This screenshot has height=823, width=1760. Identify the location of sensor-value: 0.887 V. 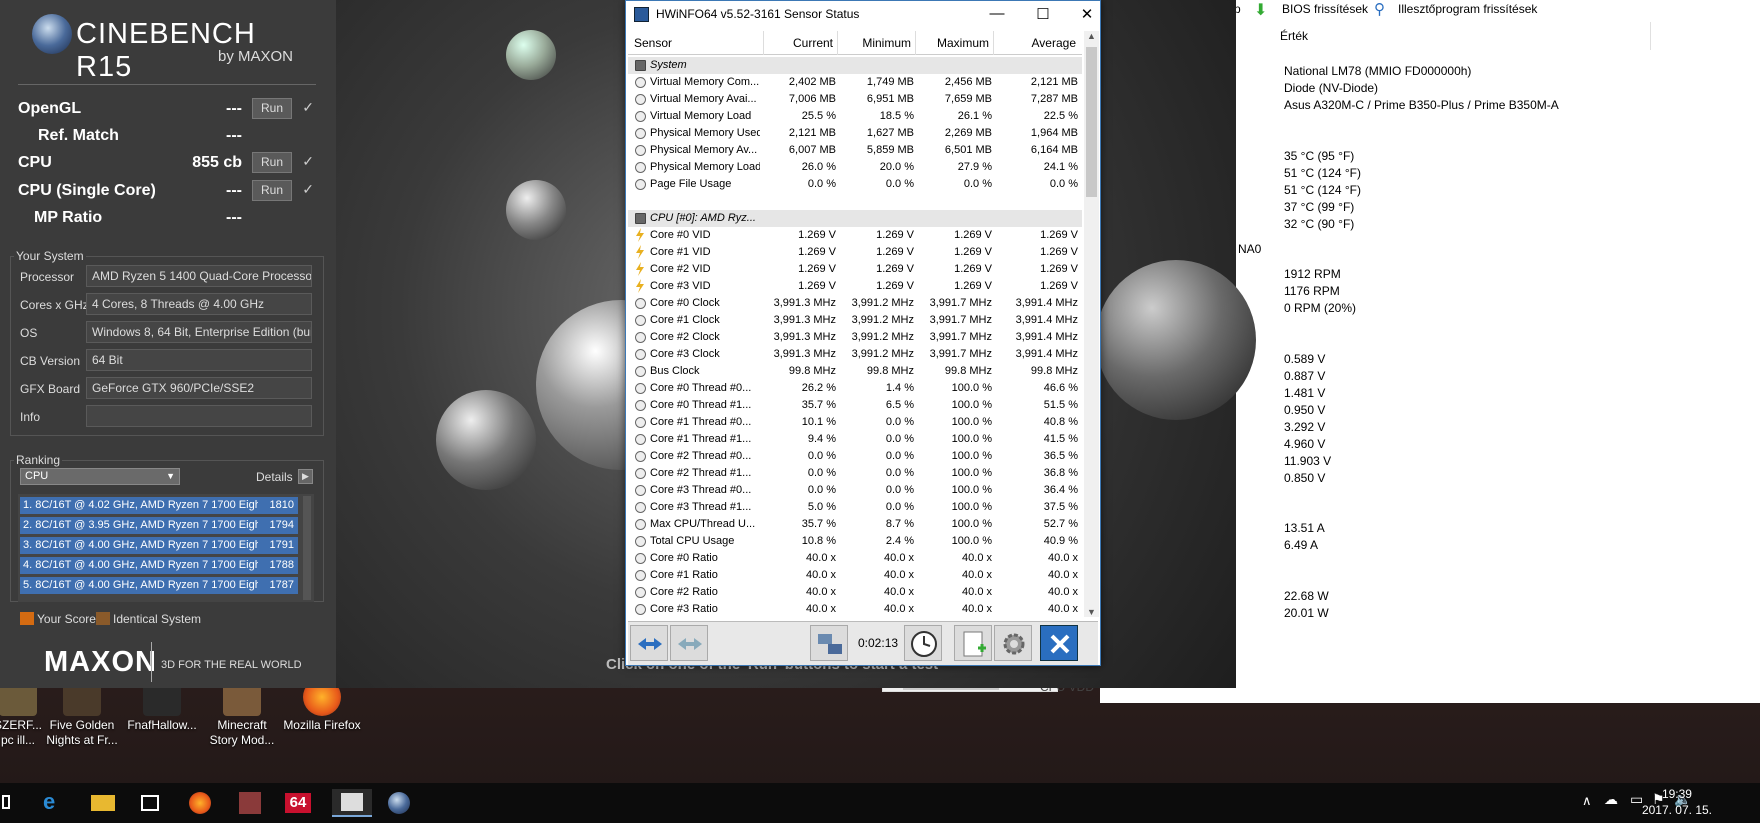
(1305, 376).